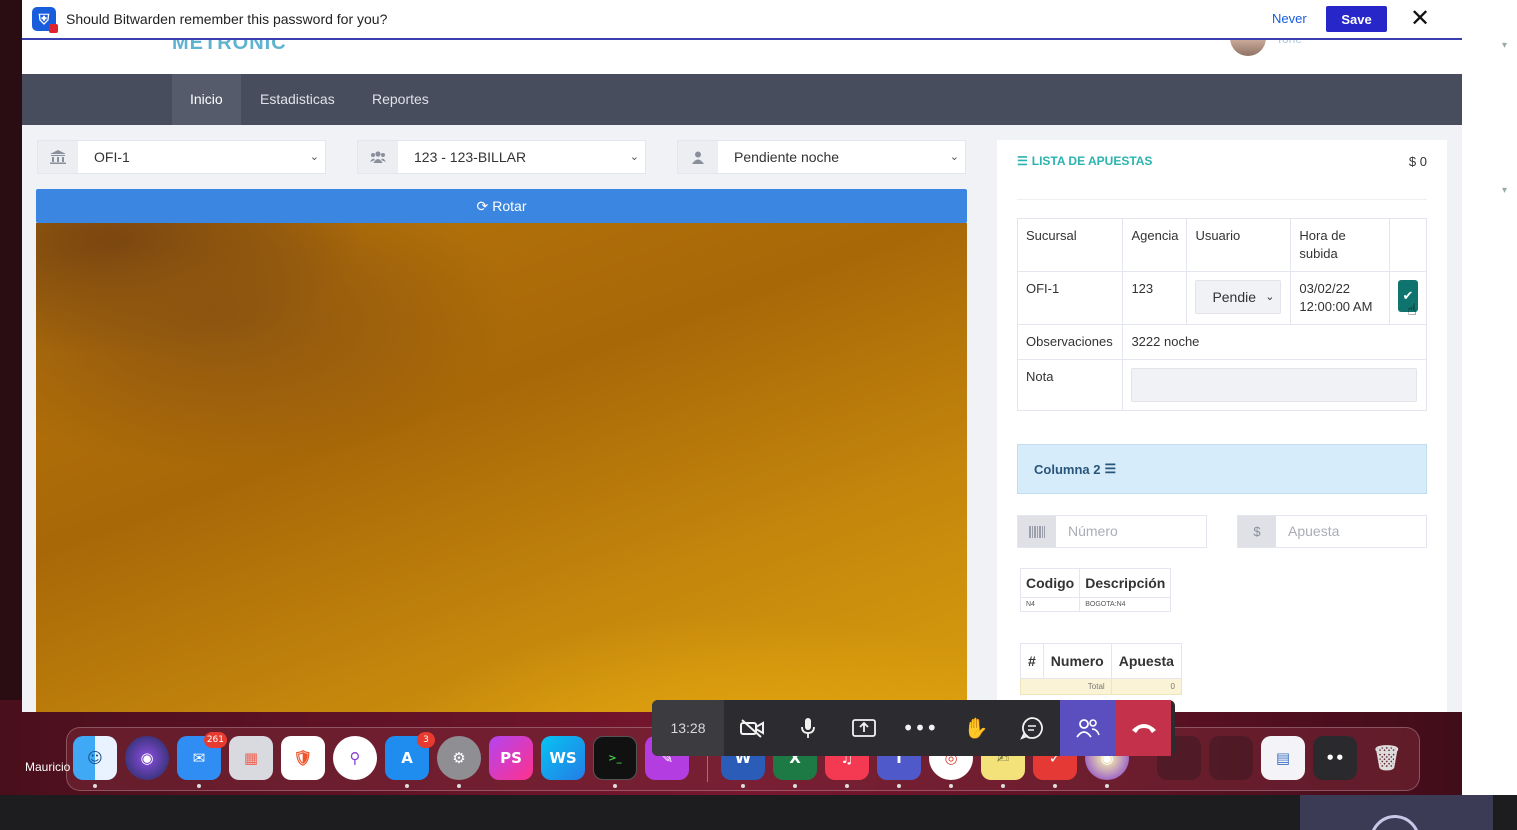  I want to click on microphone-icon, so click(808, 728).